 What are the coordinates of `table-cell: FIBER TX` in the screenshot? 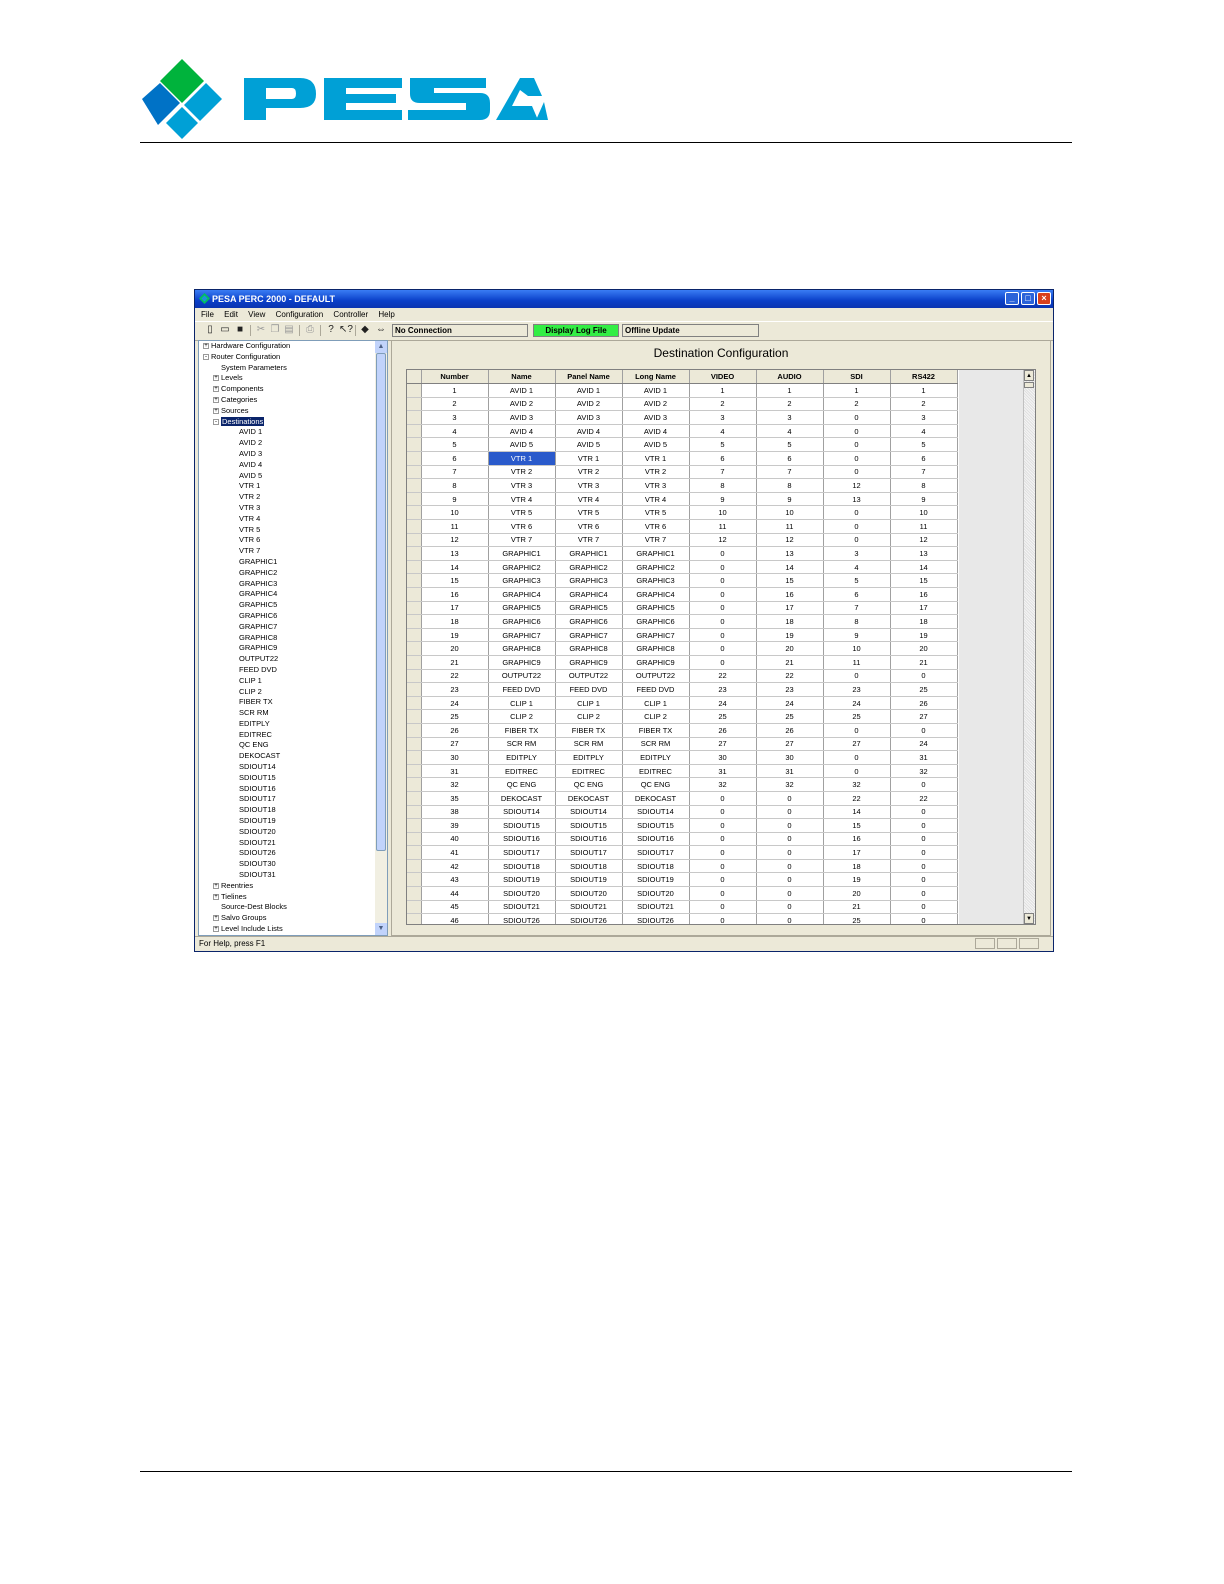 It's located at (656, 730).